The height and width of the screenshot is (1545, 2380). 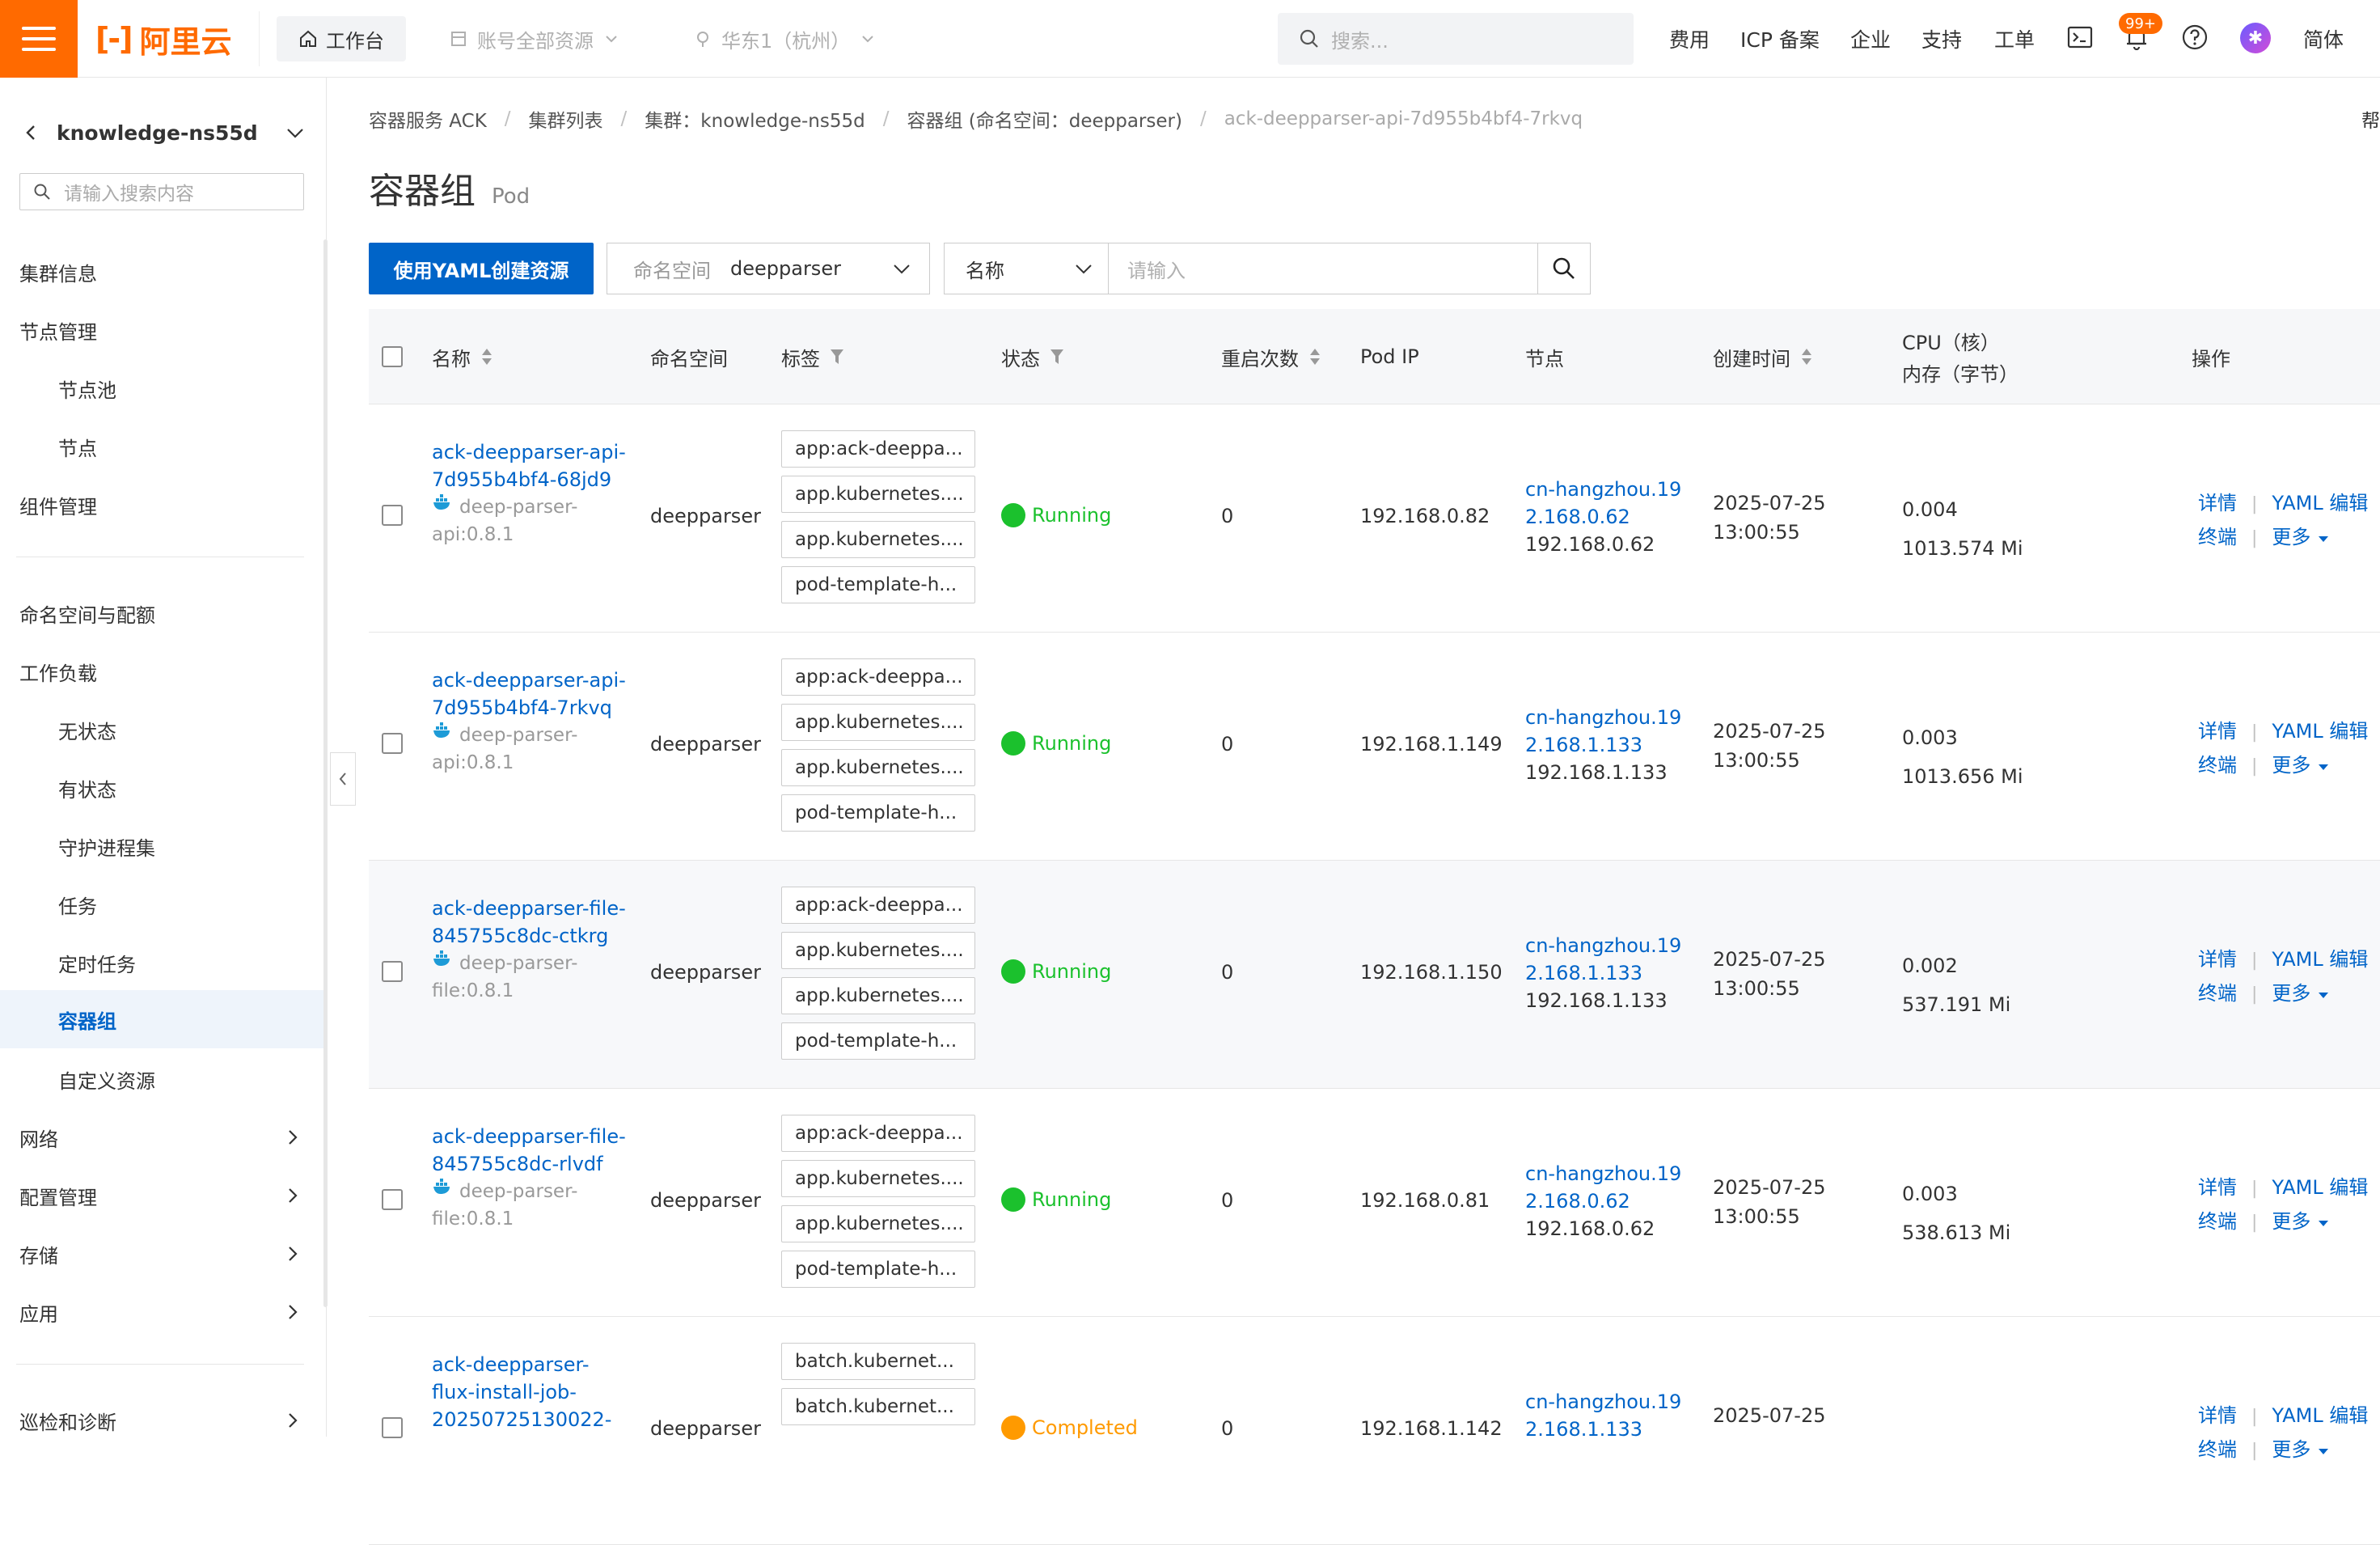 I want to click on header-name: 名称, so click(x=463, y=356).